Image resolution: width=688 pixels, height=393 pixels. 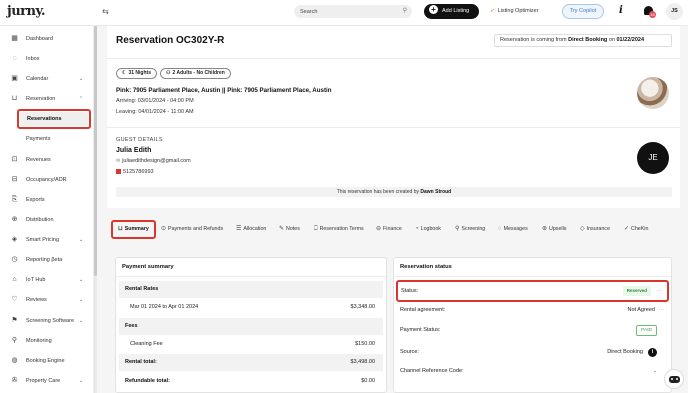 I want to click on tab-label: Screening, so click(x=473, y=229).